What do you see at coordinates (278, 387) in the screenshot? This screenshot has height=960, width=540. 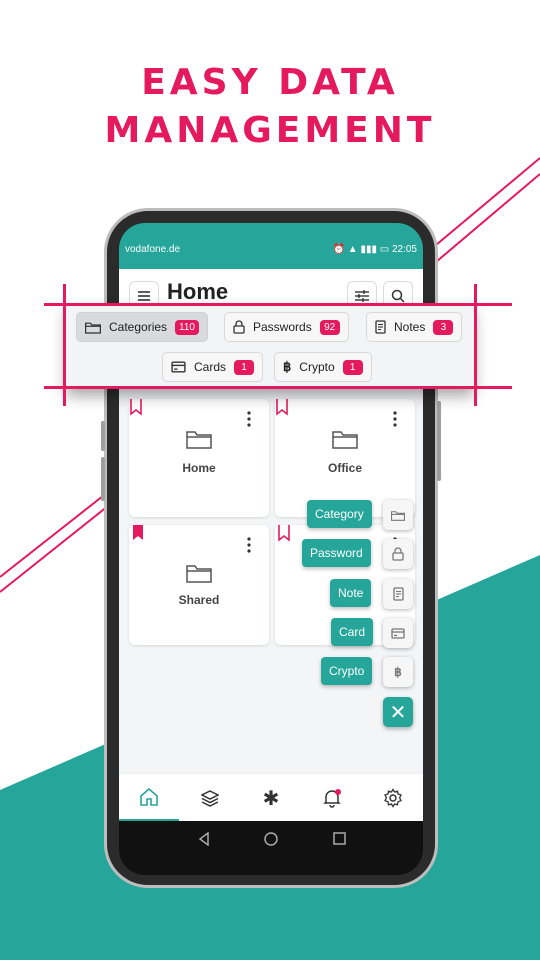 I see `frame-line-bottom` at bounding box center [278, 387].